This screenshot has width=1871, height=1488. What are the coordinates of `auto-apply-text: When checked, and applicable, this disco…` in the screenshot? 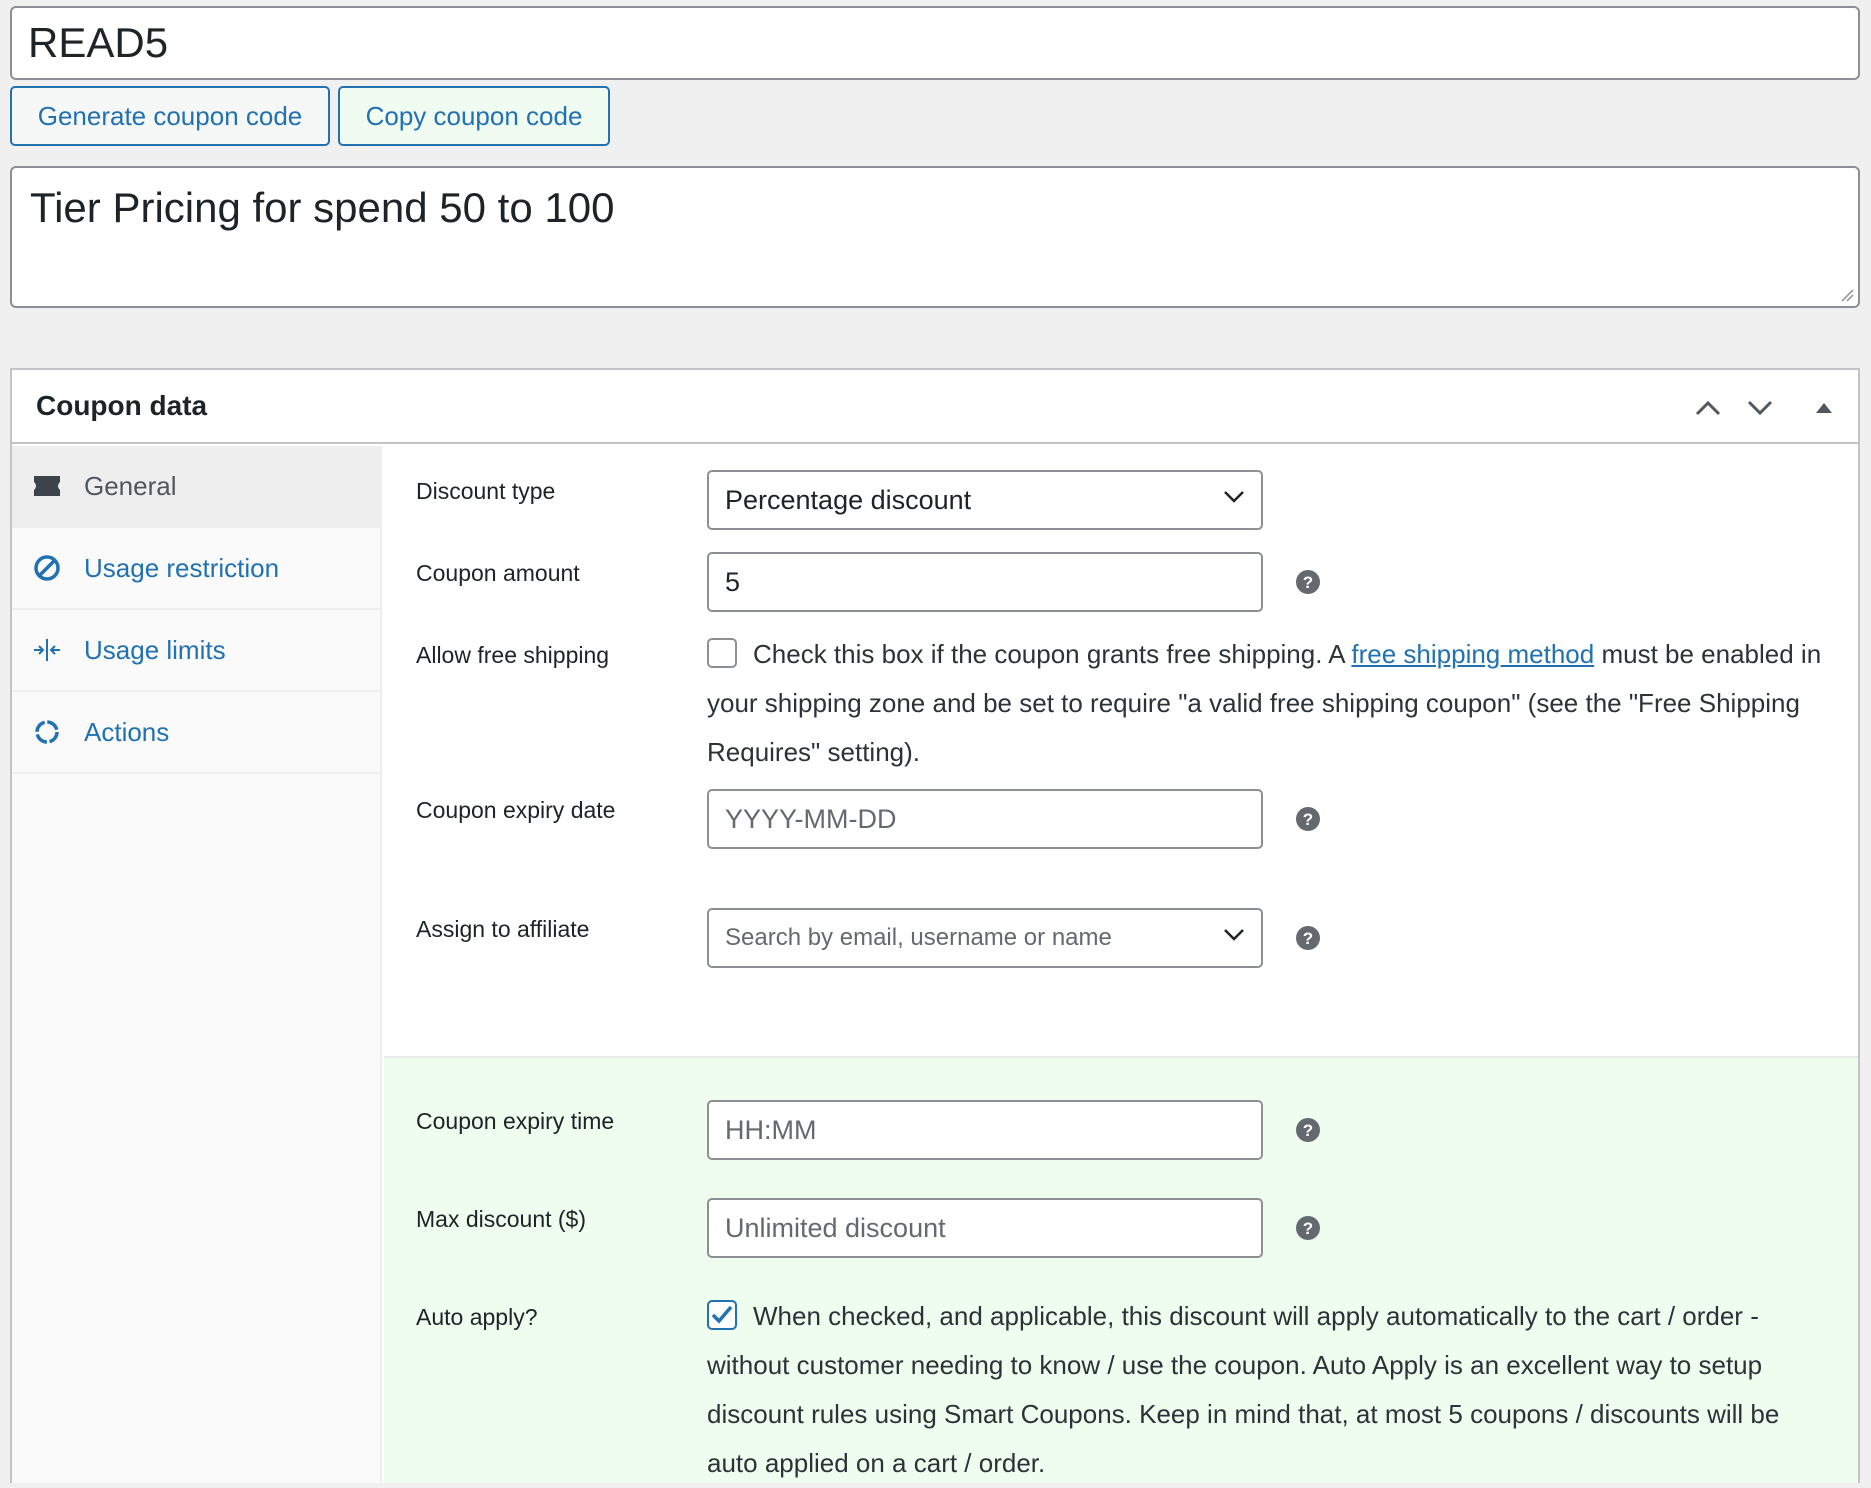 It's located at (1243, 1389).